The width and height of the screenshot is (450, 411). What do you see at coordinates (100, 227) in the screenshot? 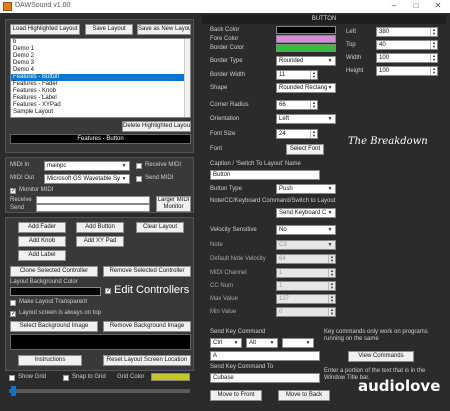
I see `add-button-button: Add Button` at bounding box center [100, 227].